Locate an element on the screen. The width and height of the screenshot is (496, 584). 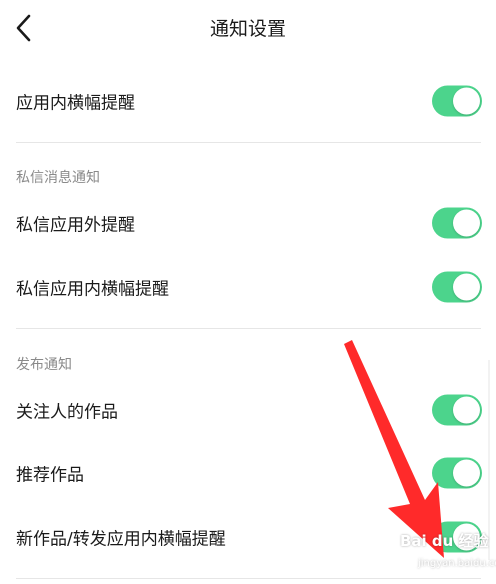
section-title-private-message: 私信消息通知 is located at coordinates (58, 178).